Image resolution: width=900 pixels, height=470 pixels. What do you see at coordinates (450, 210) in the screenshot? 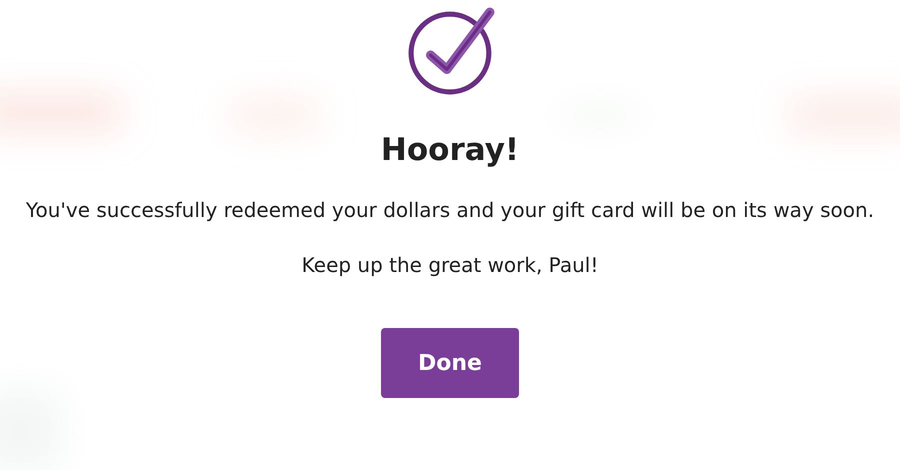
I see `success-message: You've successfully redeemed your dollars and your gift card will be on its way soon.` at bounding box center [450, 210].